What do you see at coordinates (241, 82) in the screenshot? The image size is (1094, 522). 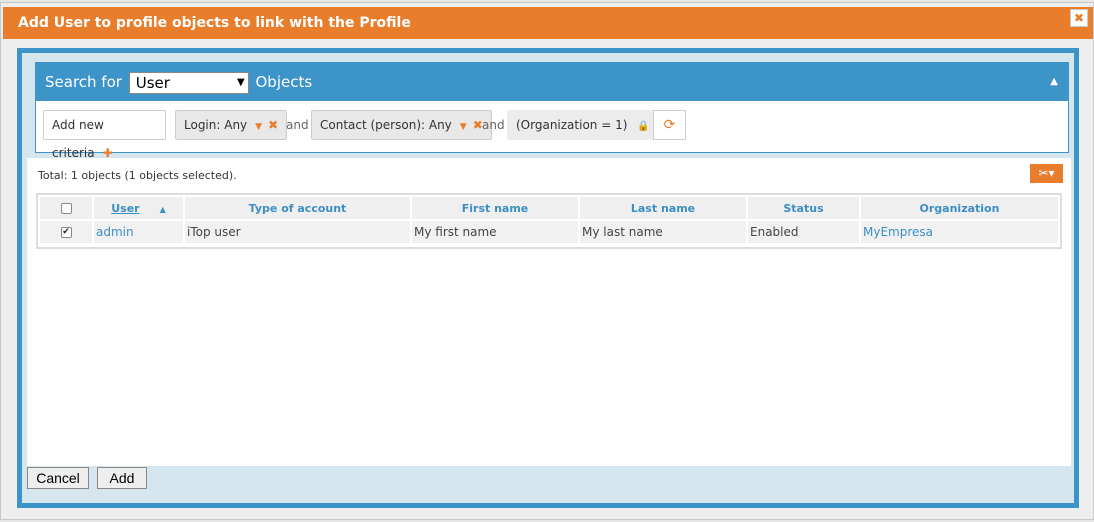 I see `dropdown-arrow-icon: ▼` at bounding box center [241, 82].